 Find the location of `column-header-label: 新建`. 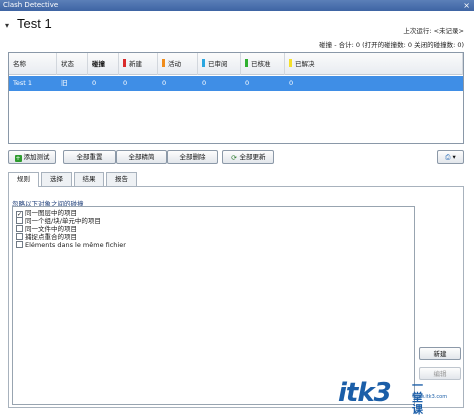

column-header-label: 新建 is located at coordinates (135, 64).